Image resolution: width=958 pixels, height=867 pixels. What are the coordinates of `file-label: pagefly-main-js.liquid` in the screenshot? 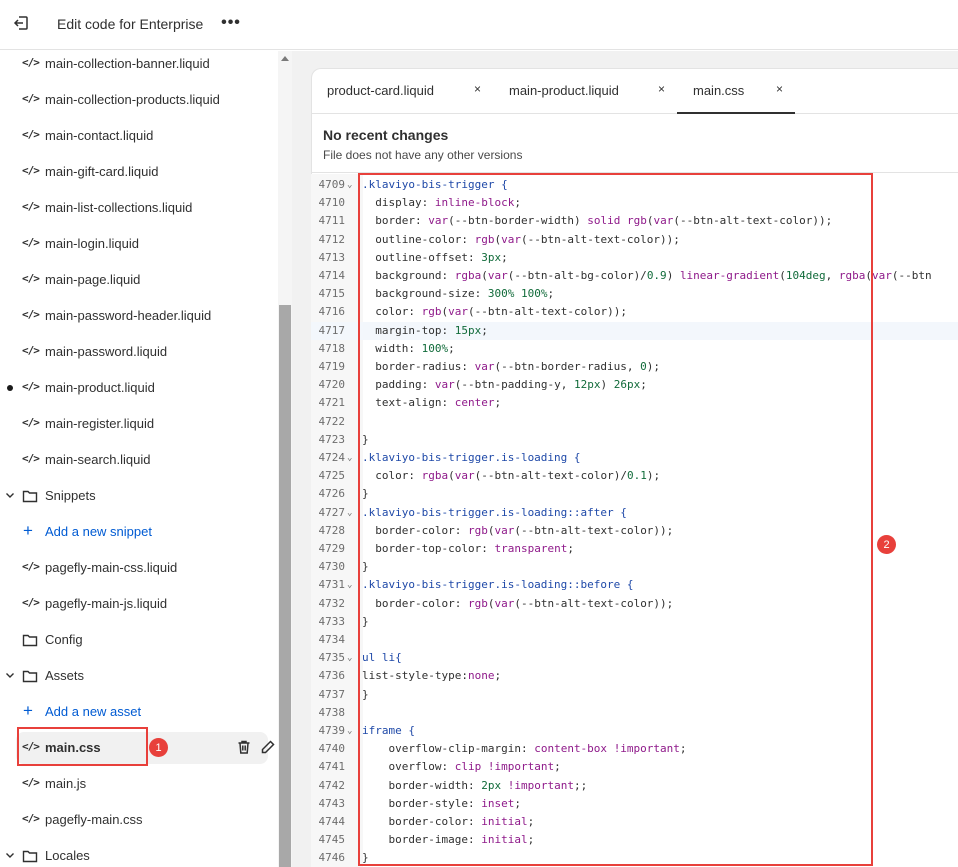 It's located at (106, 603).